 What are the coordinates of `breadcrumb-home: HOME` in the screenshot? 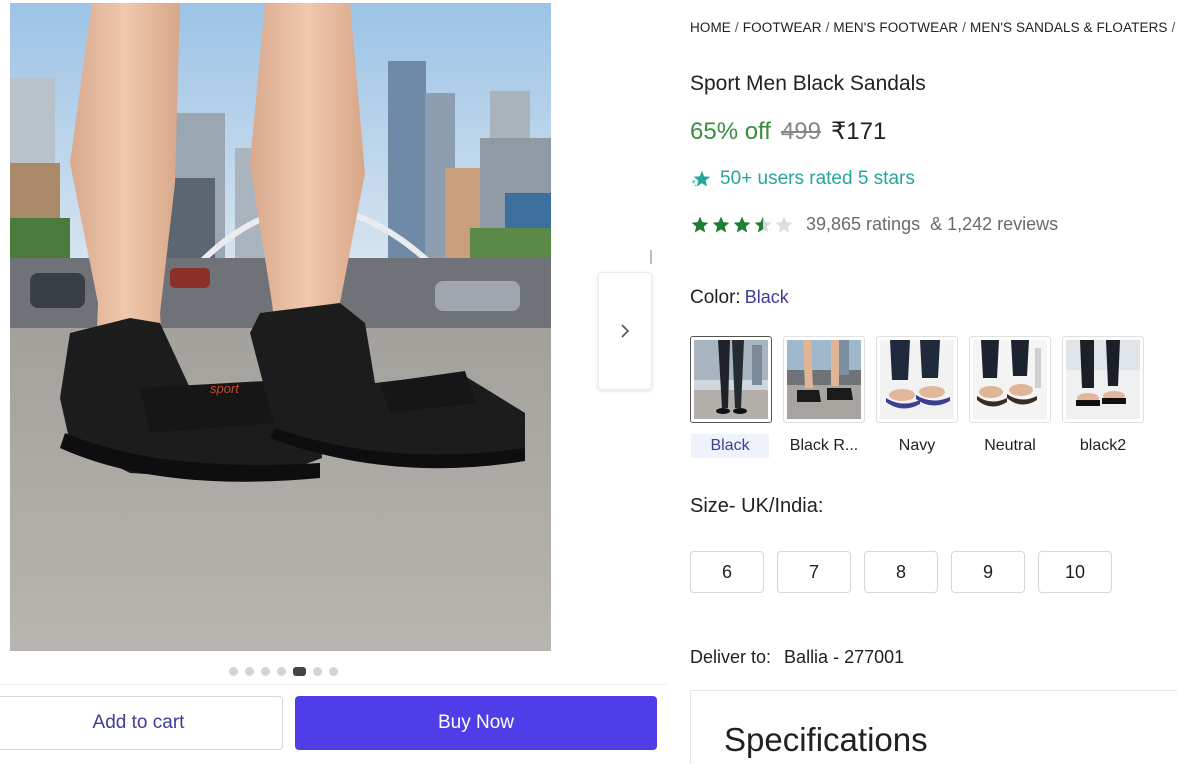 It's located at (710, 27).